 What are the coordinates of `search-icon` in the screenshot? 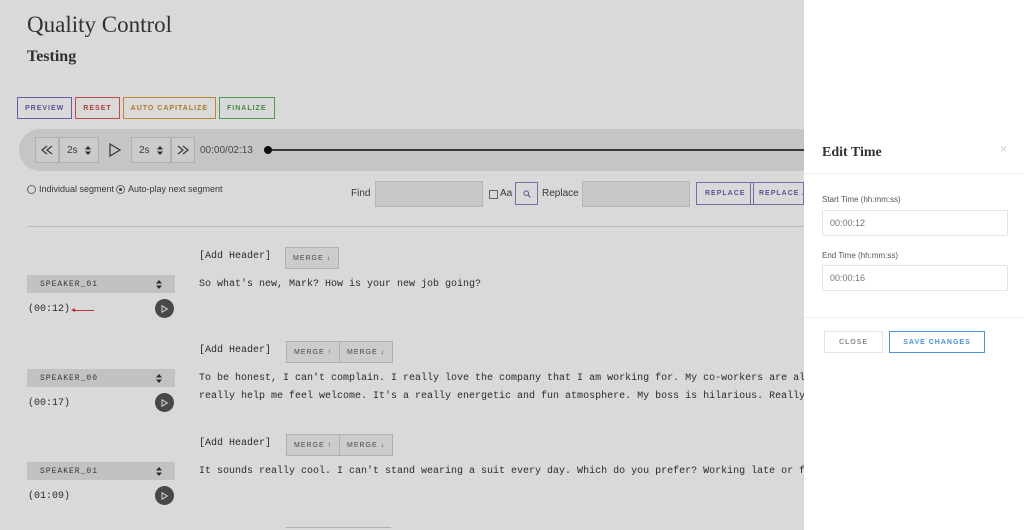 It's located at (526, 193).